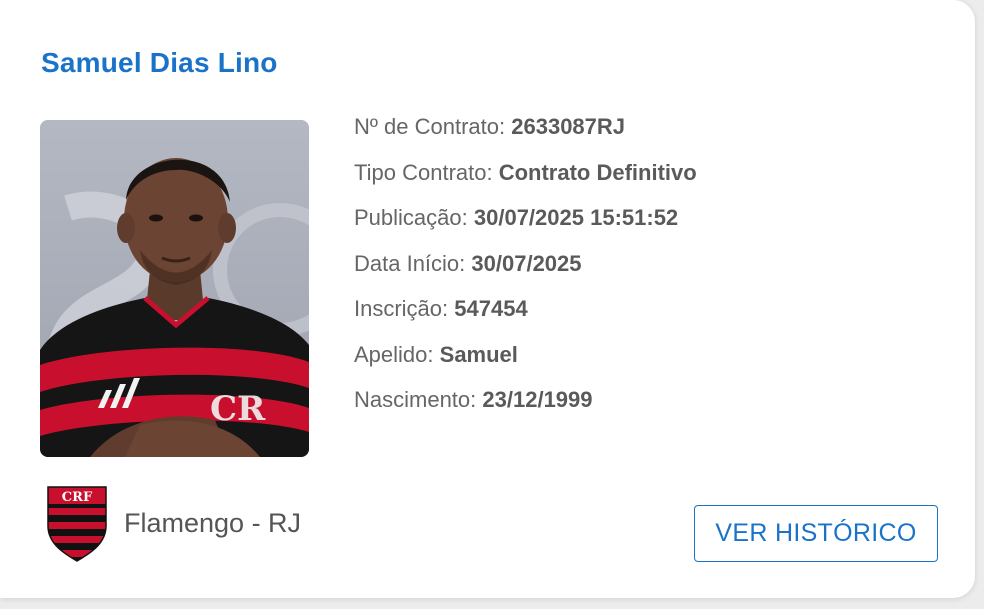 Image resolution: width=984 pixels, height=609 pixels. I want to click on svg-text: CR, so click(238, 409).